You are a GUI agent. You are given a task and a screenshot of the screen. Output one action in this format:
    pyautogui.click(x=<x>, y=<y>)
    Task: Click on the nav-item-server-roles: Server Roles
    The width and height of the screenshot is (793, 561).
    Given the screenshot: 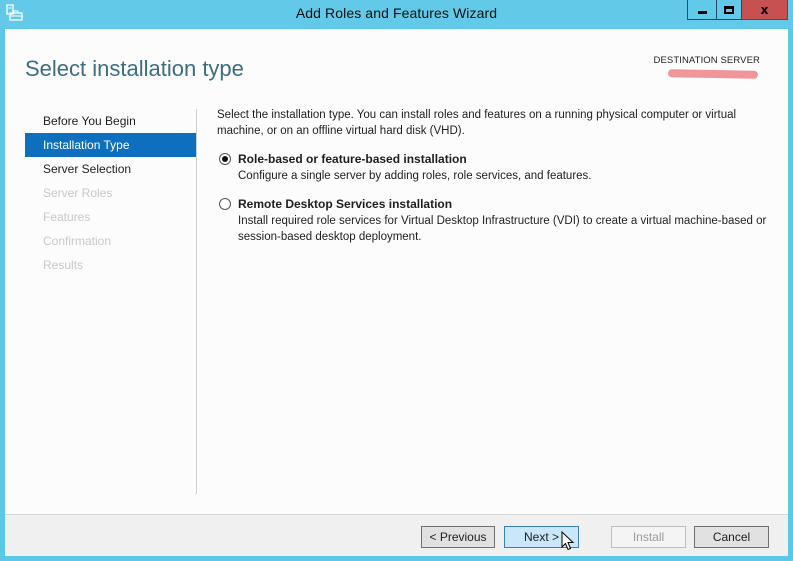 What is the action you would take?
    pyautogui.click(x=78, y=193)
    